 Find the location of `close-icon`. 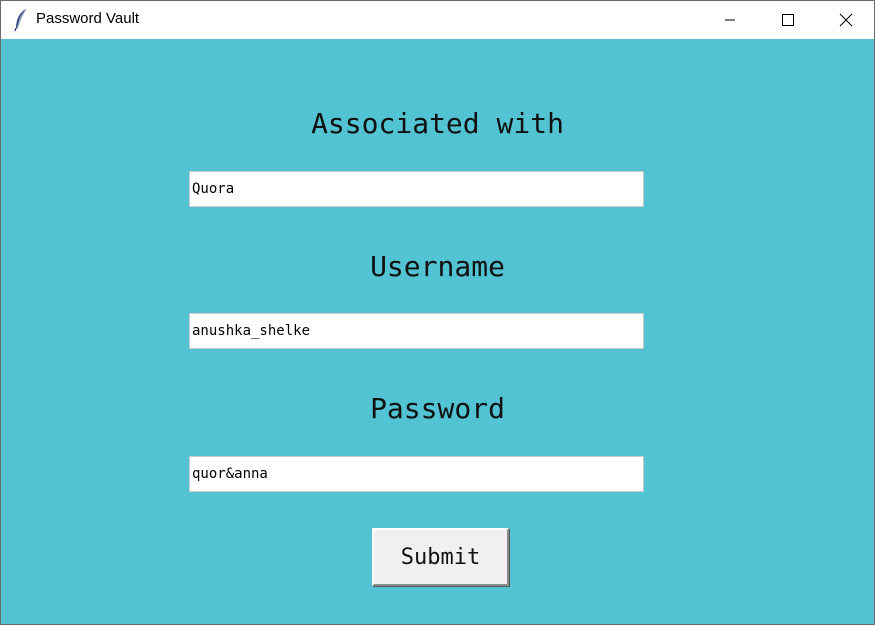

close-icon is located at coordinates (846, 20).